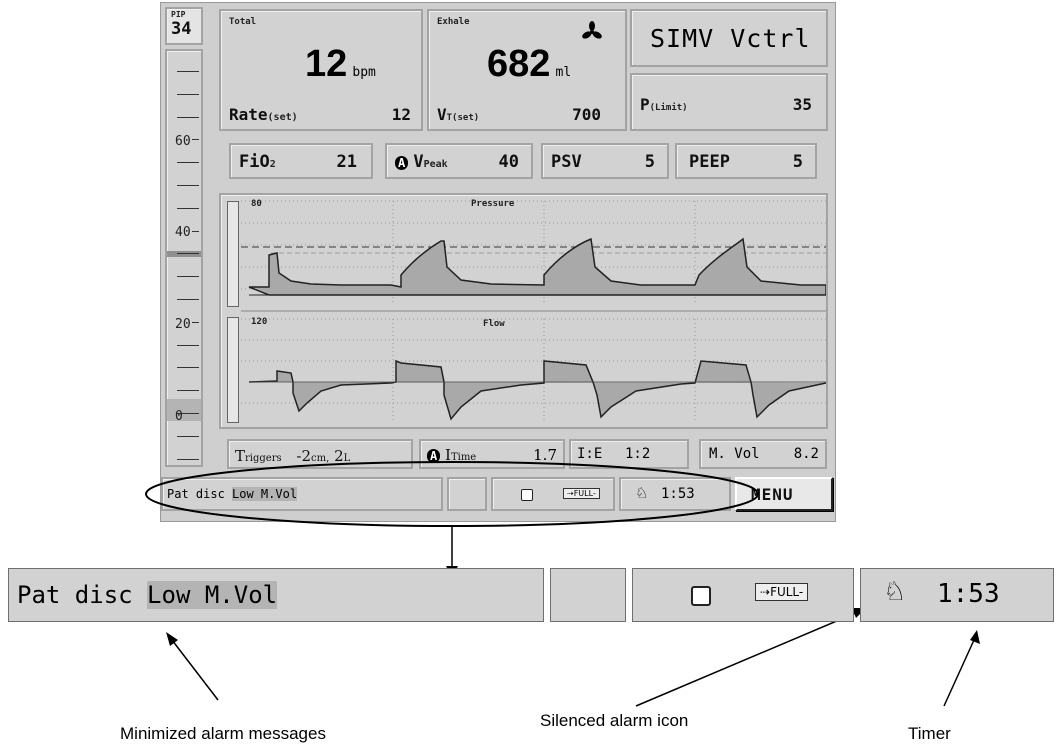 This screenshot has width=1060, height=753. What do you see at coordinates (282, 117) in the screenshot?
I see `rate-set-sub: (set)` at bounding box center [282, 117].